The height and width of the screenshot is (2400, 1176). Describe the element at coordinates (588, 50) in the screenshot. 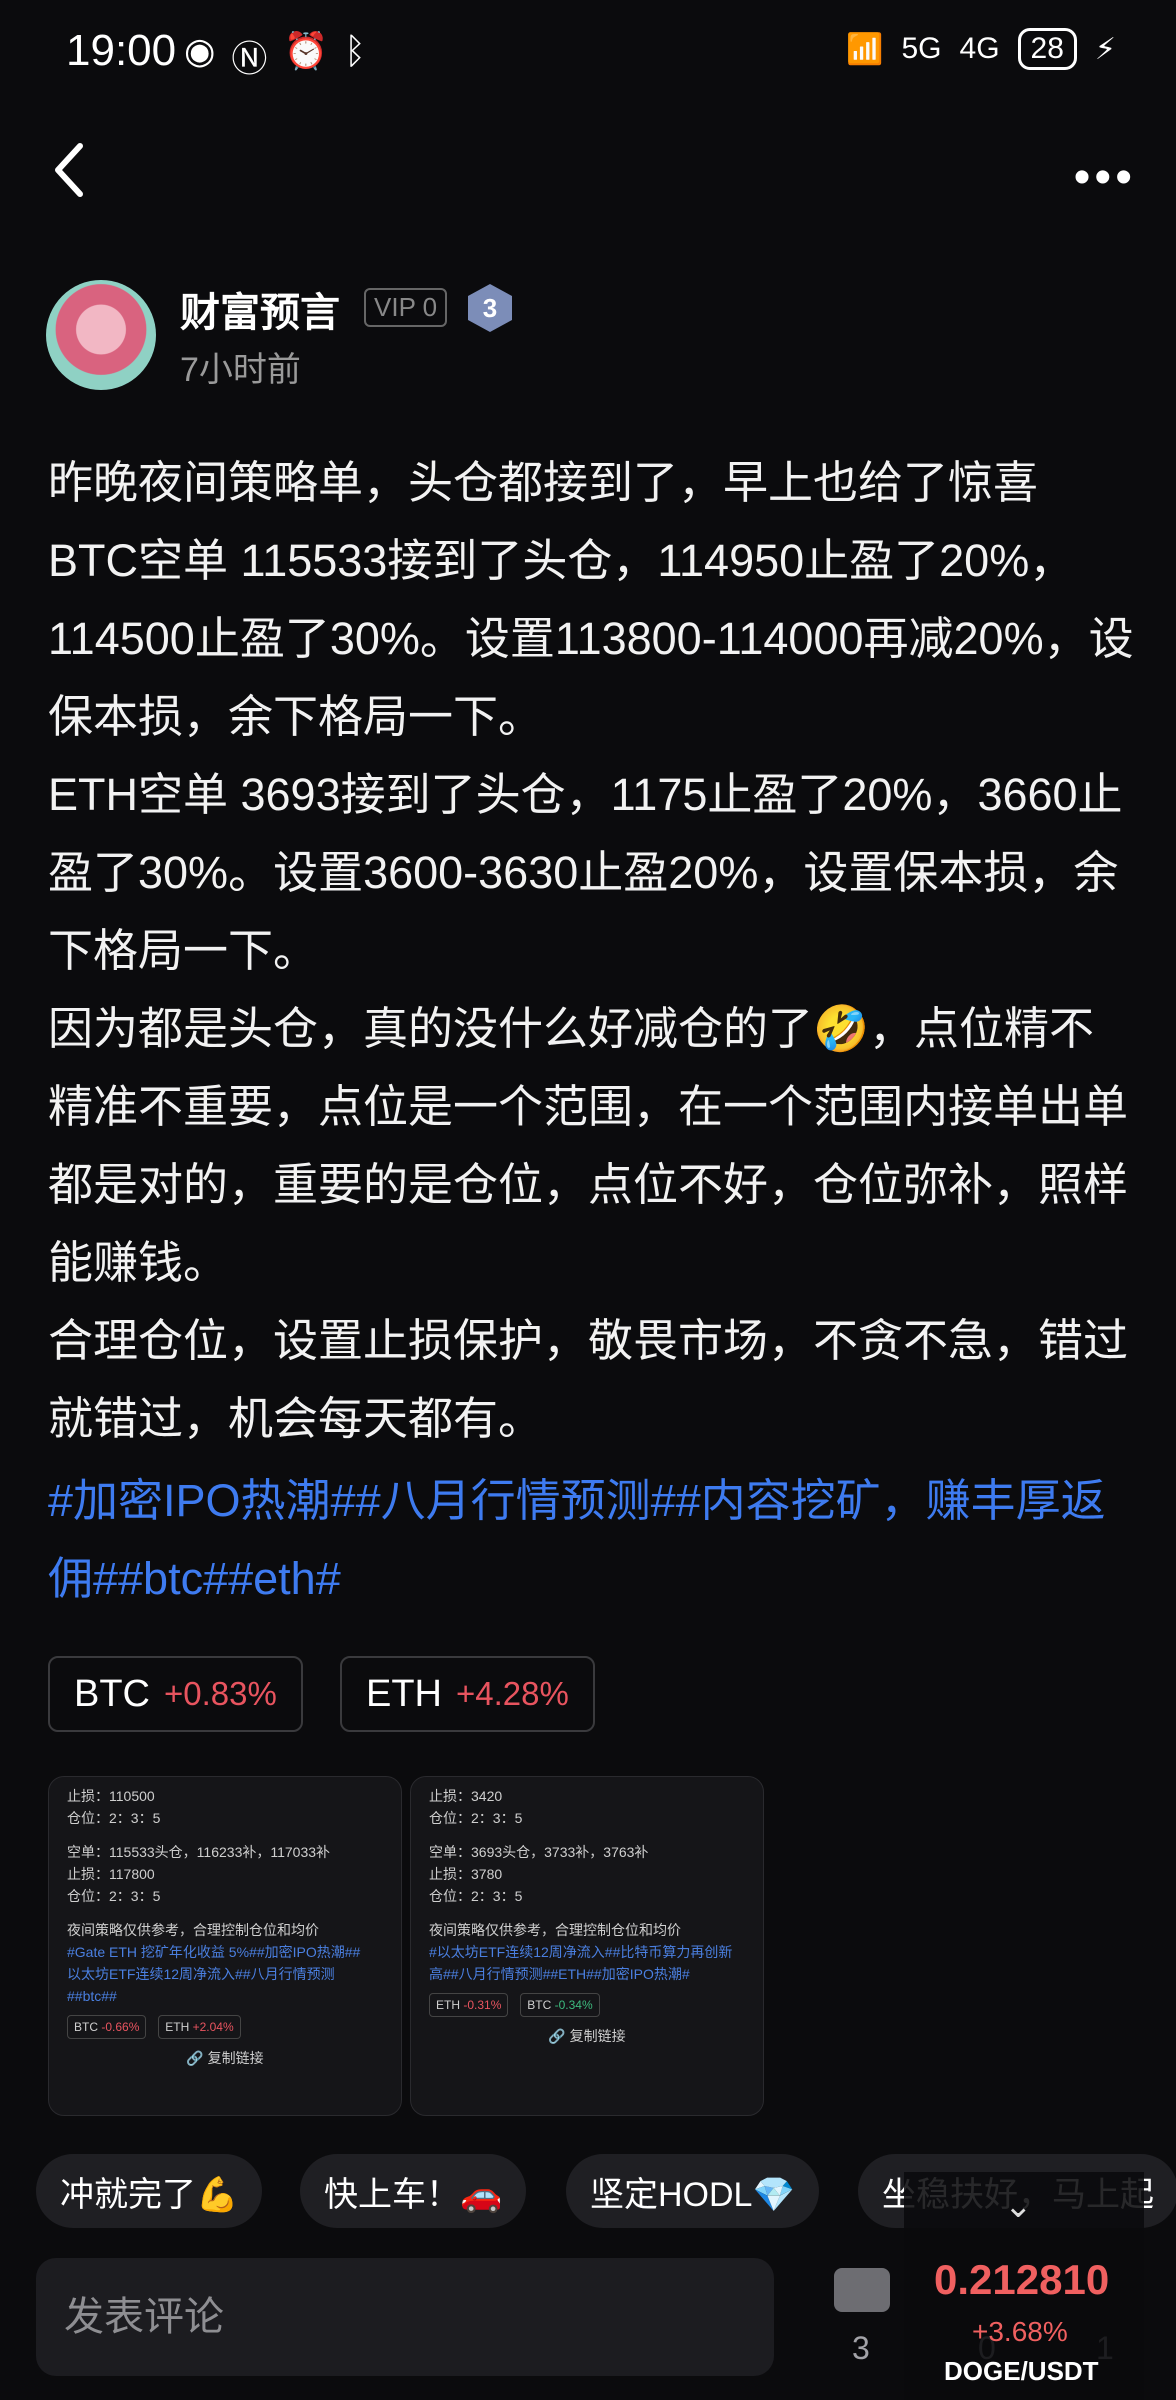

I see `status-bar: 19:00 ◉ Ⓝ ⏰ ᛒ 📶 5G 4G 28 ⚡` at that location.